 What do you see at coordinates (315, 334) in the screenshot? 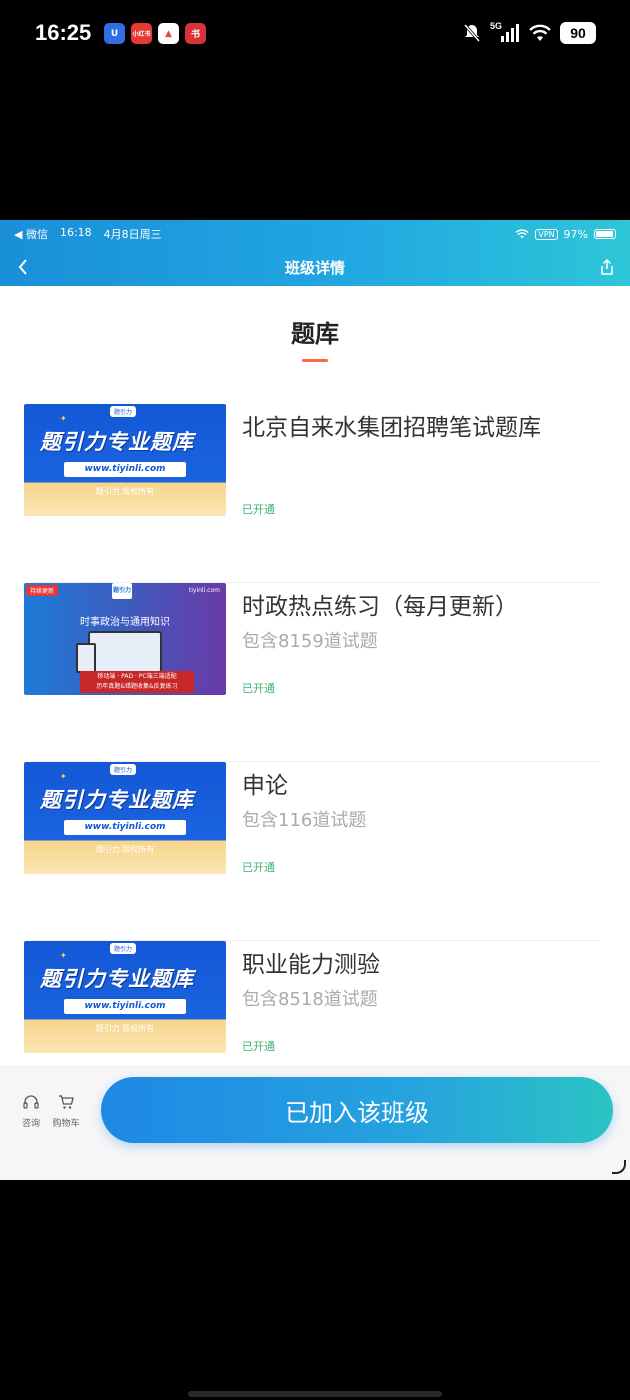
I see `section-title: 题库` at bounding box center [315, 334].